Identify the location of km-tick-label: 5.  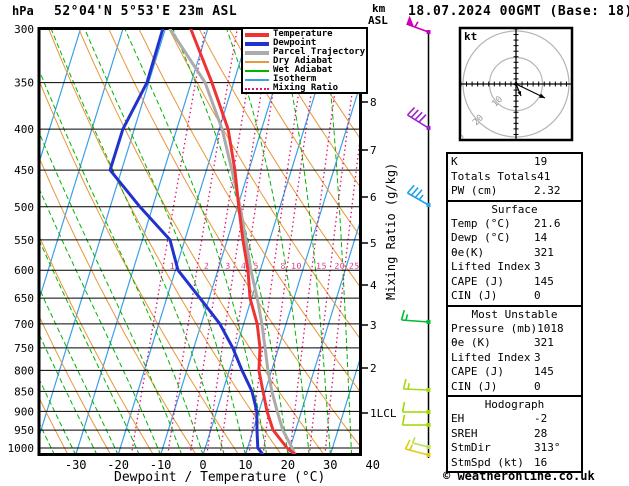
(373, 243).